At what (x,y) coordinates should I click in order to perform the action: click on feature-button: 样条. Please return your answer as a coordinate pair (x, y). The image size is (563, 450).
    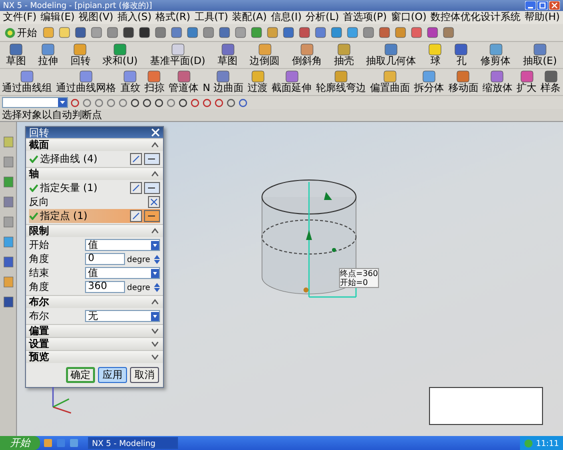
    Looking at the image, I should click on (551, 82).